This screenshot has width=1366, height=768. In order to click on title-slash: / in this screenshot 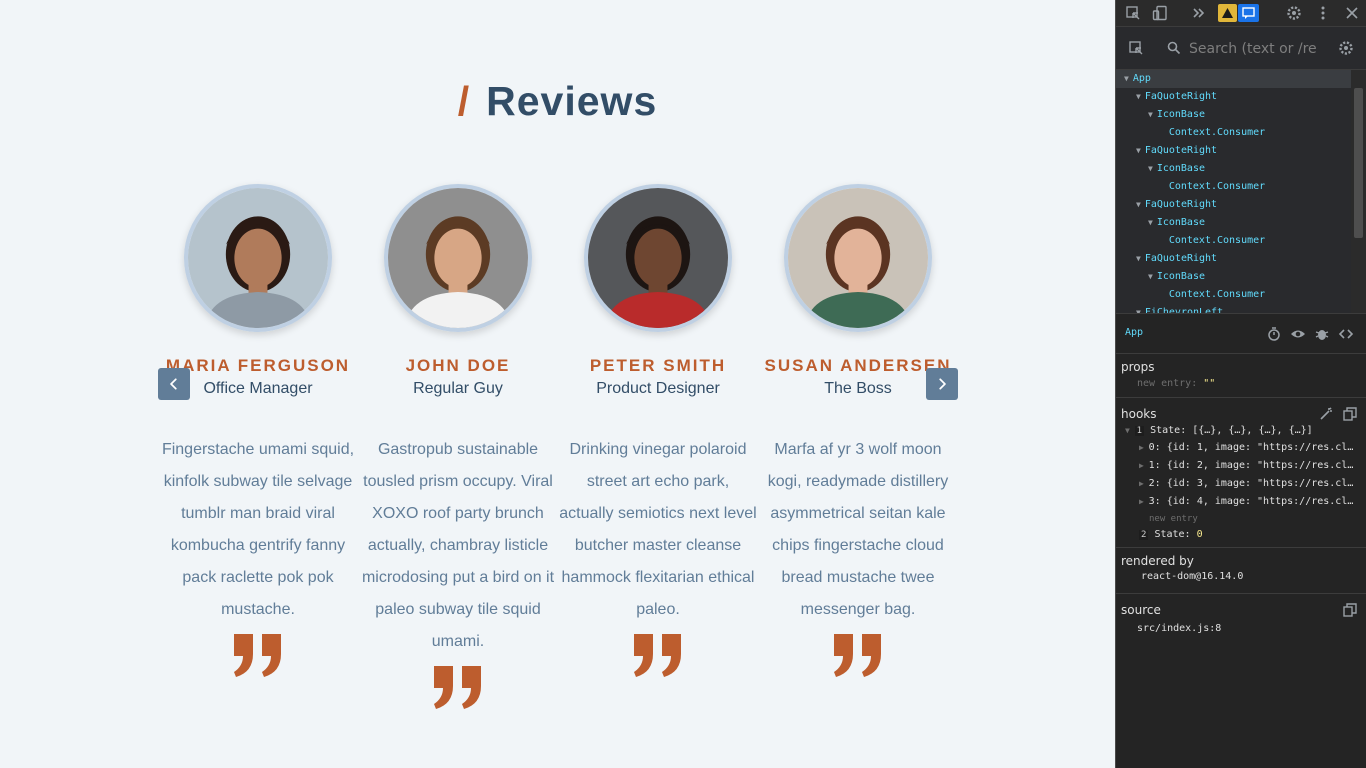, I will do `click(464, 101)`.